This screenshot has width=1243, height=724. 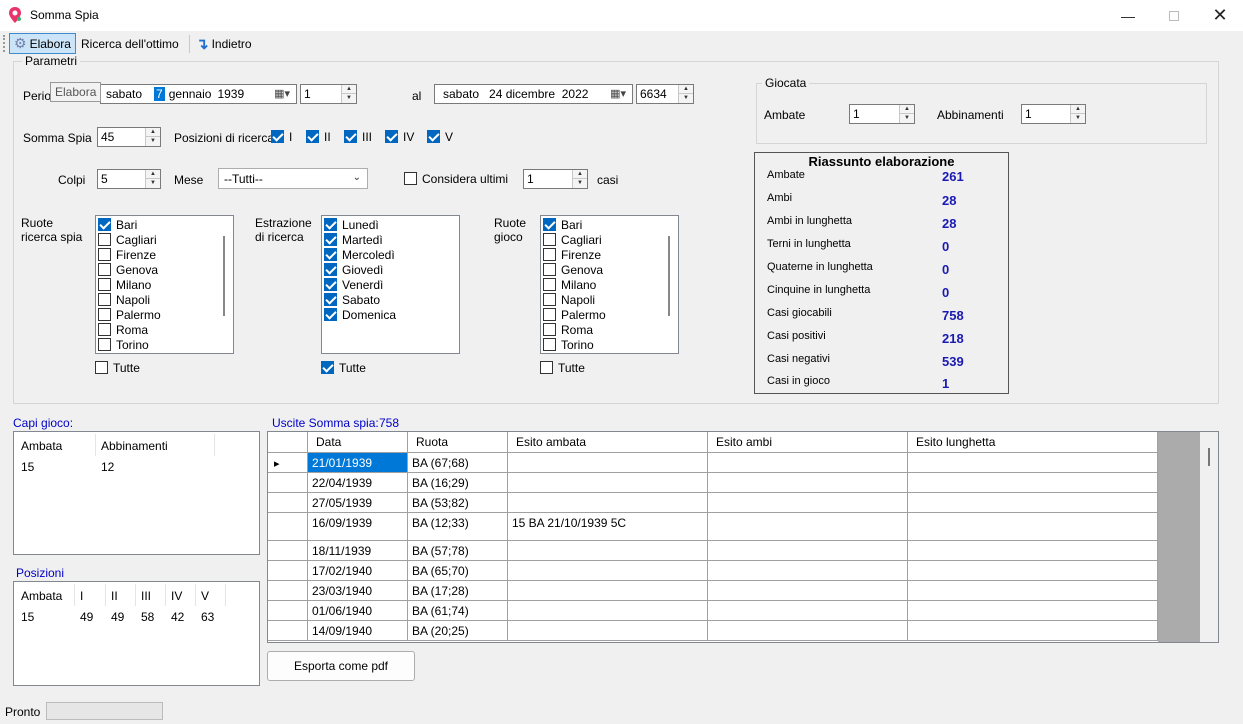 I want to click on list-item: Firenze, so click(x=164, y=254).